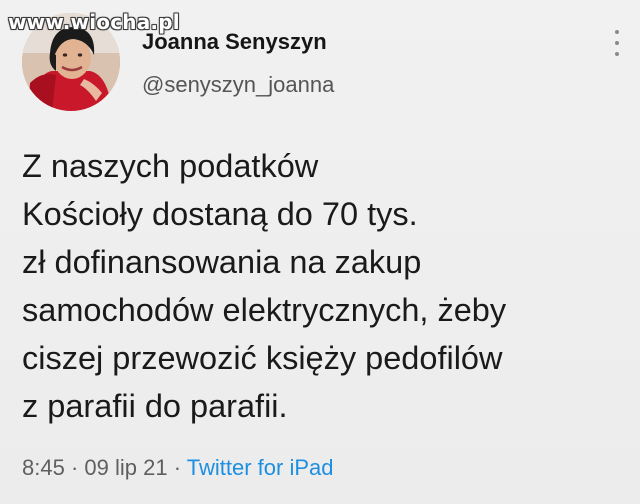 The width and height of the screenshot is (640, 504). Describe the element at coordinates (155, 406) in the screenshot. I see `tweet-text-line: z parafii do parafii.` at that location.